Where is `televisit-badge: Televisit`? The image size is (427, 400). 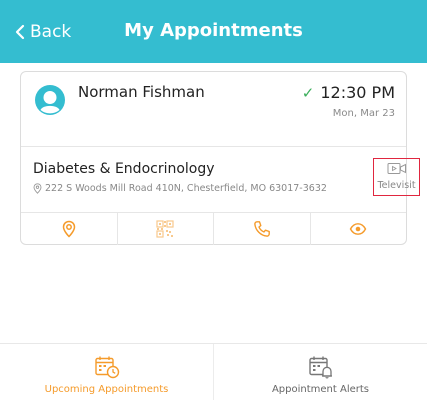 televisit-badge: Televisit is located at coordinates (396, 177).